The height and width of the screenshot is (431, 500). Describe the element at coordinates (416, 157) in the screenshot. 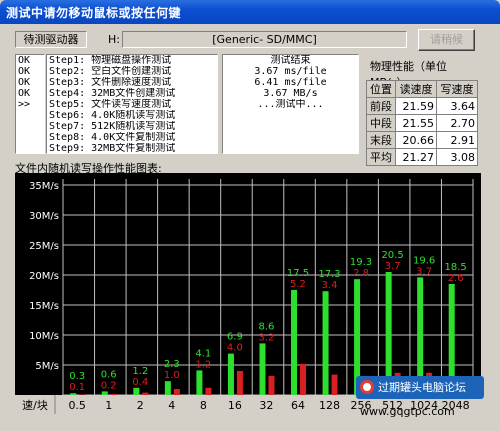

I see `perf-cell-read: 21.27` at that location.